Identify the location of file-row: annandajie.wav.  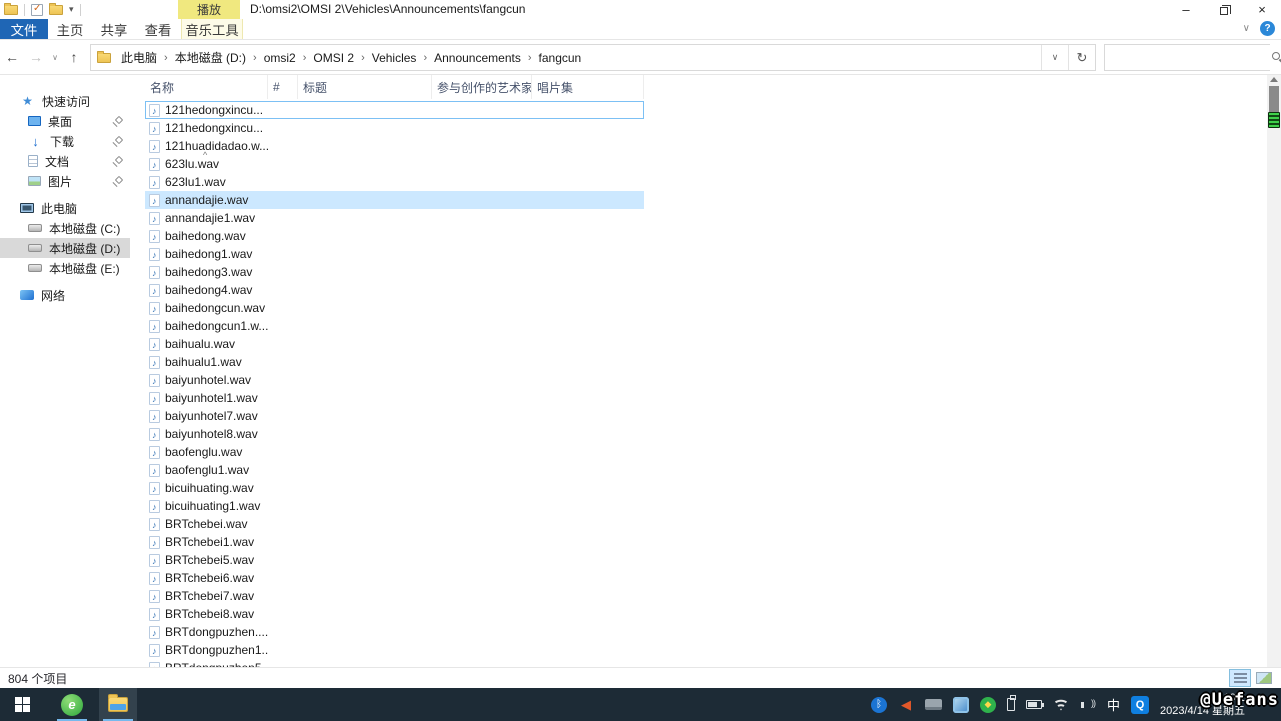
(394, 200).